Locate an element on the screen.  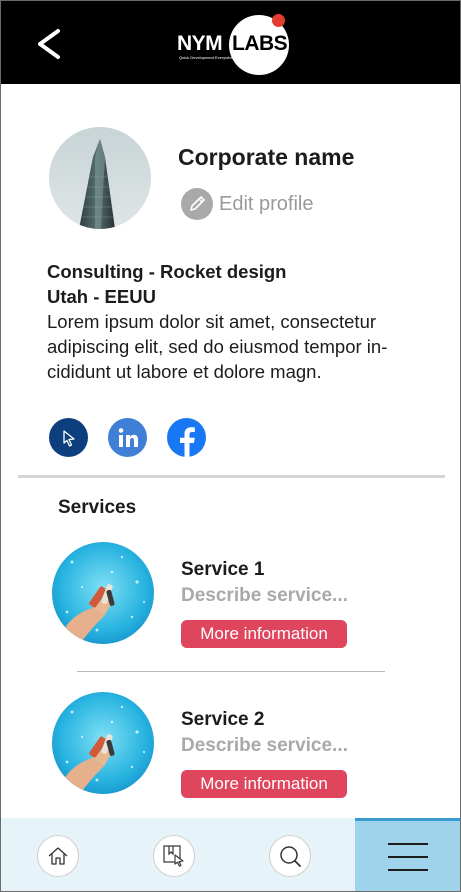
nav-bookmark-button is located at coordinates (174, 856).